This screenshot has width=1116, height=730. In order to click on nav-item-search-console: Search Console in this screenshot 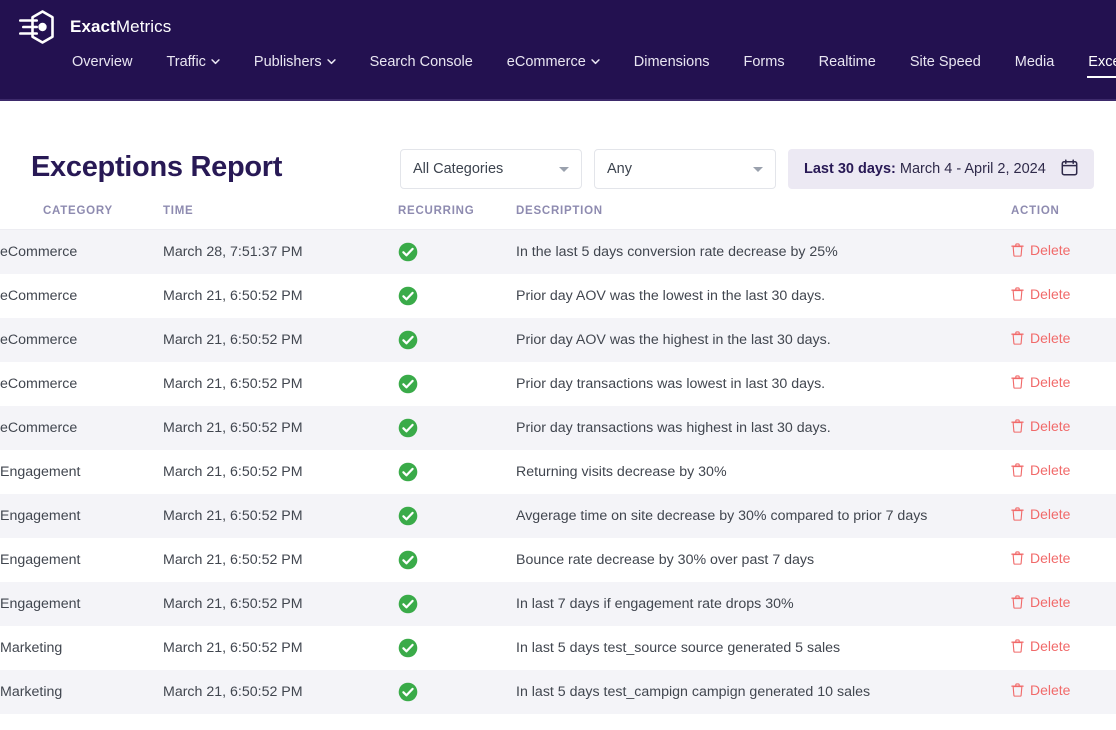, I will do `click(421, 65)`.